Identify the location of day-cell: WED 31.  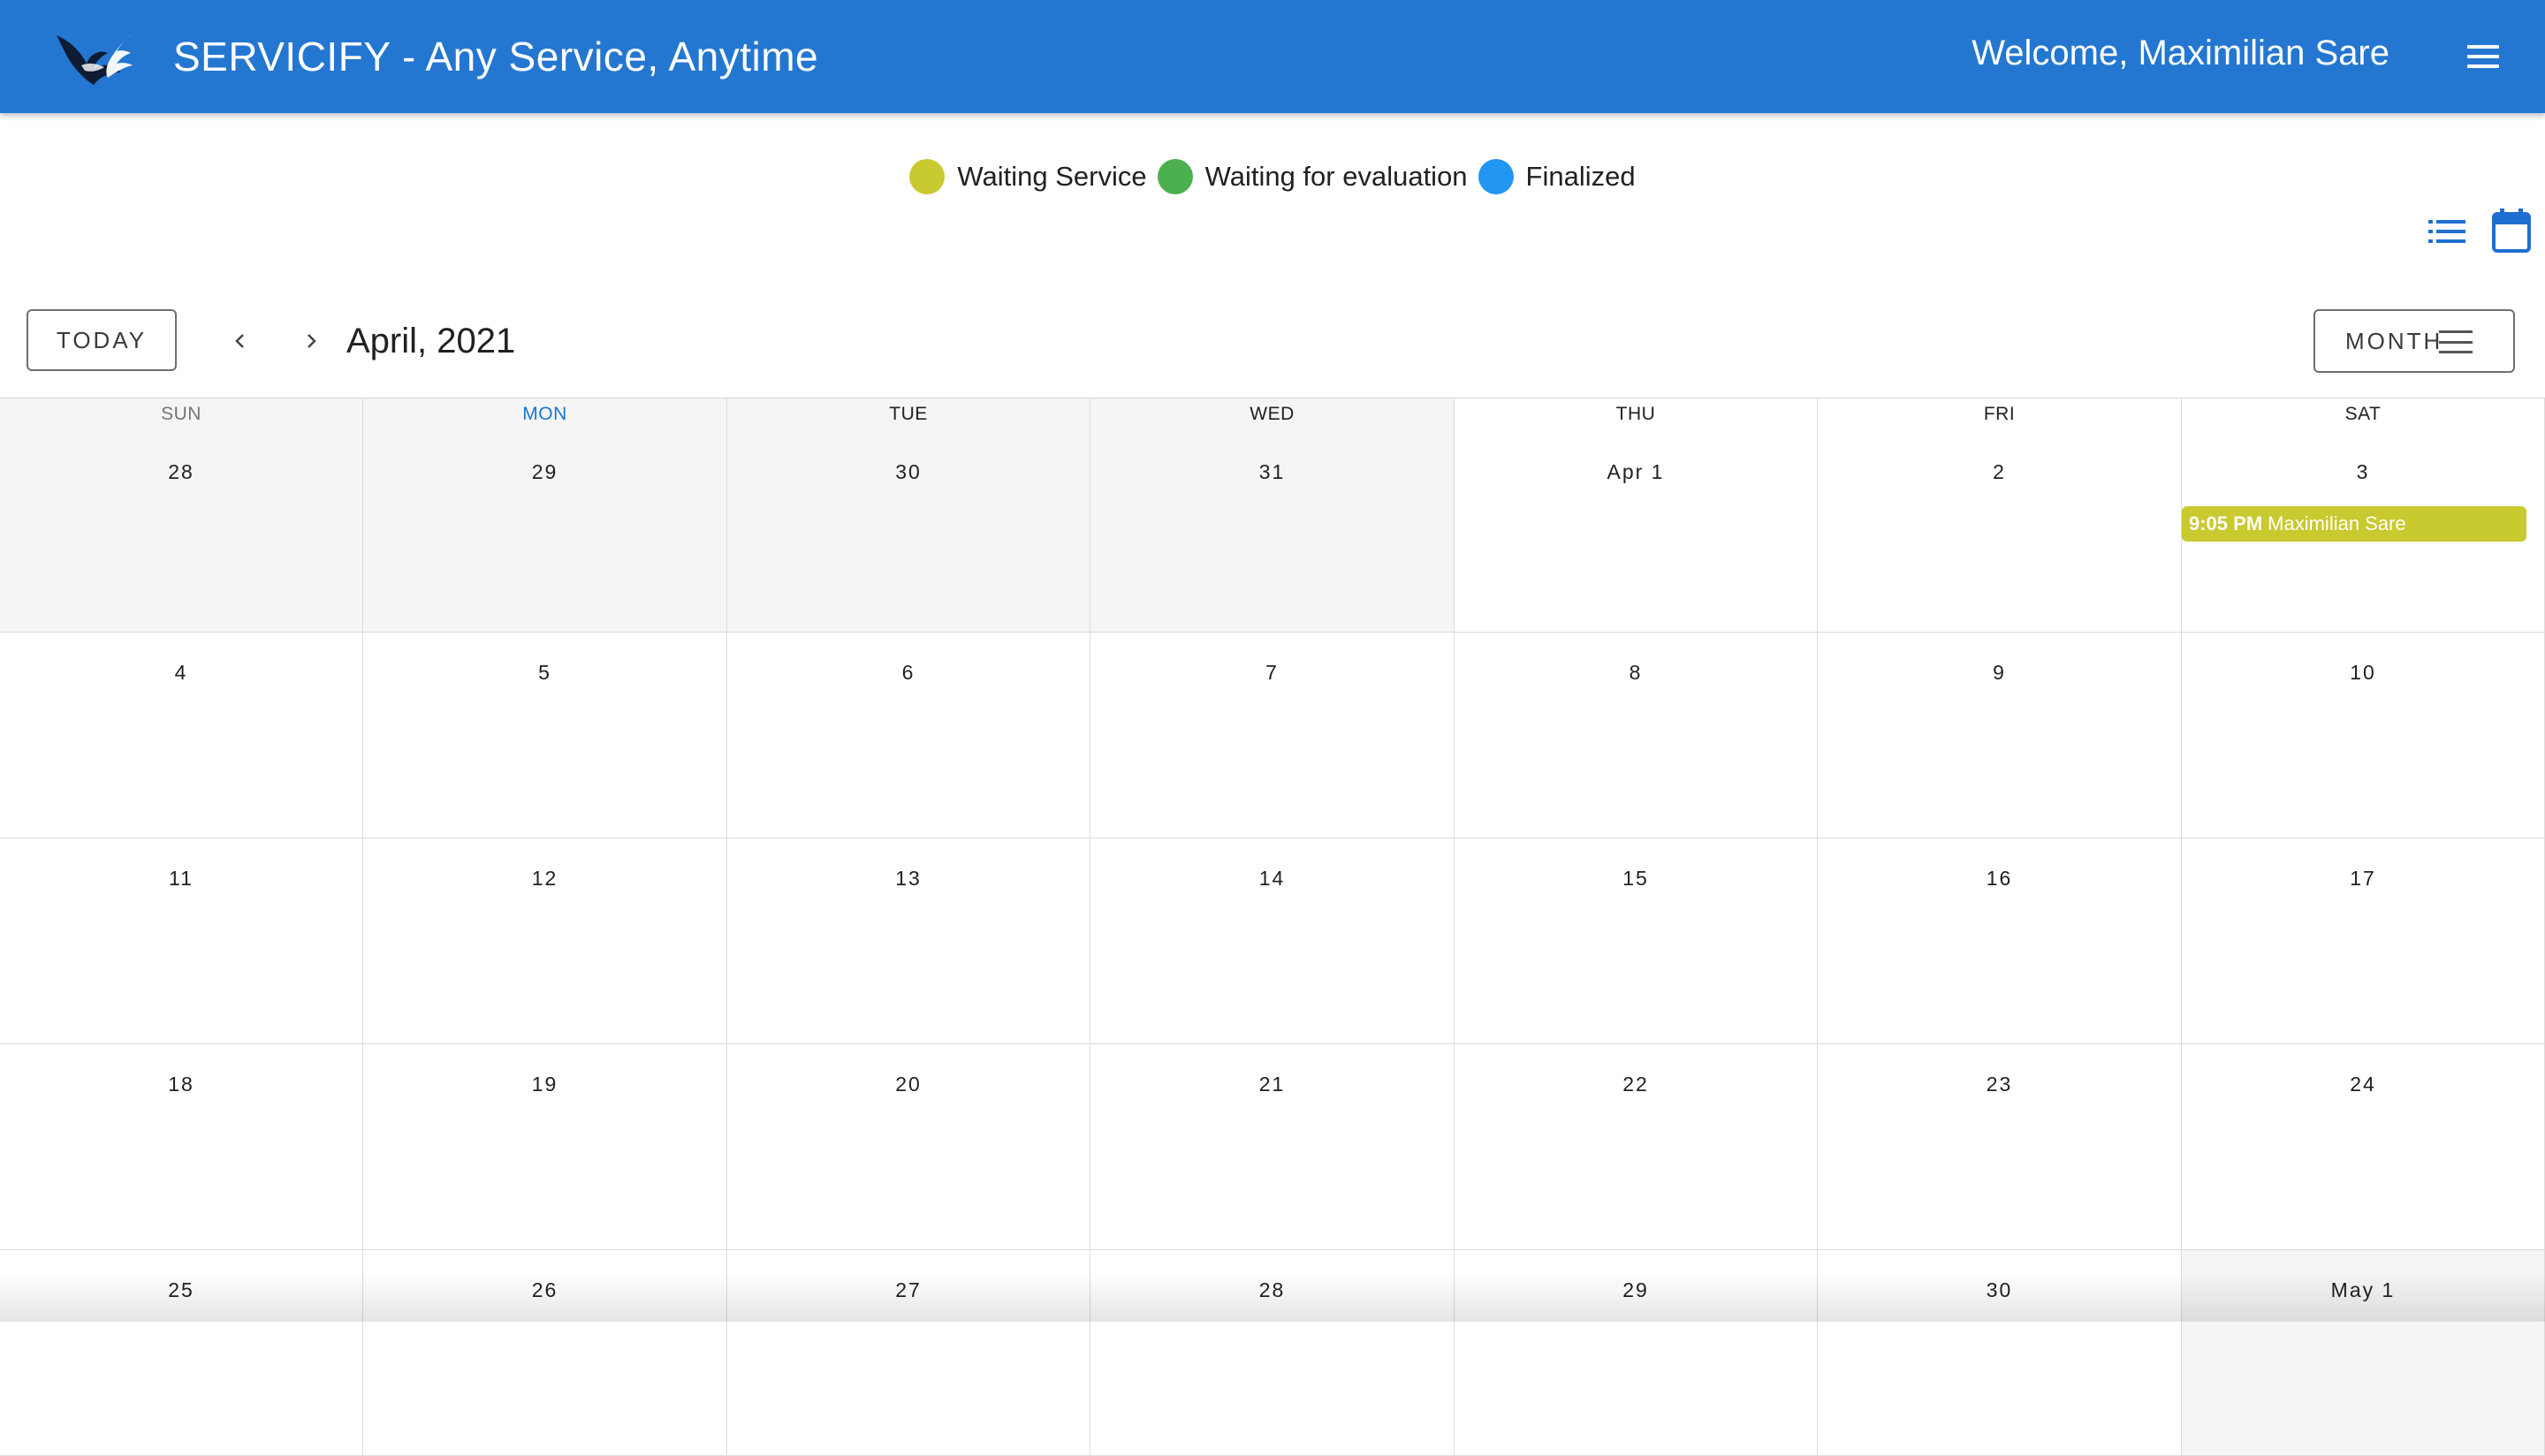
(1272, 515).